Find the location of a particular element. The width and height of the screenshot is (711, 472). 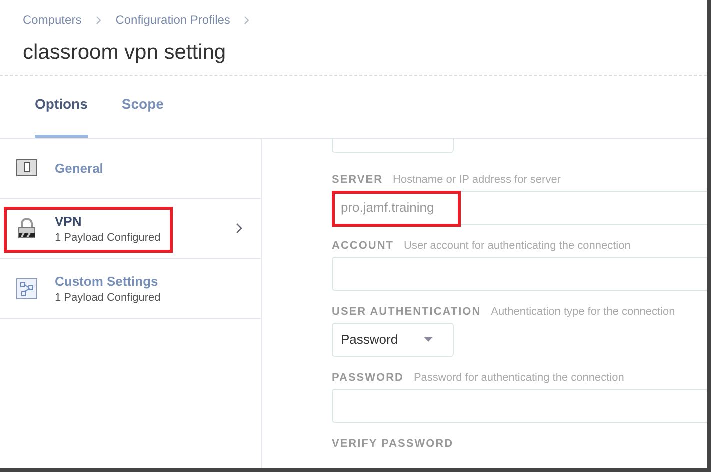

field-hint: Authentication type for the connection is located at coordinates (583, 312).